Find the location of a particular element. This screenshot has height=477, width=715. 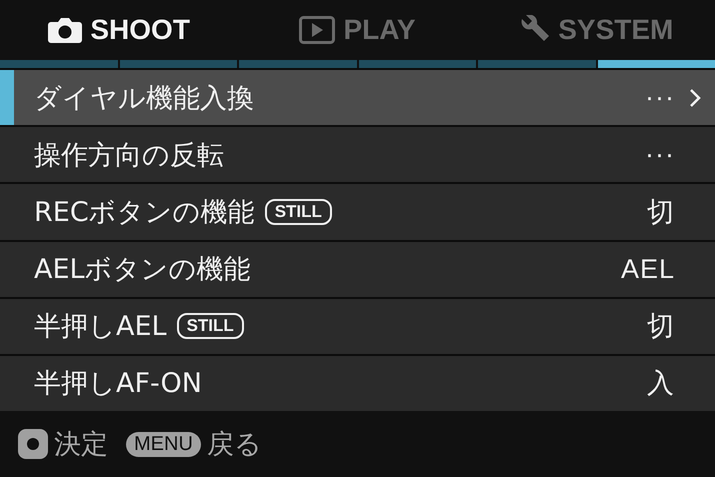

setting-label: 操作方向の反転 is located at coordinates (129, 155).